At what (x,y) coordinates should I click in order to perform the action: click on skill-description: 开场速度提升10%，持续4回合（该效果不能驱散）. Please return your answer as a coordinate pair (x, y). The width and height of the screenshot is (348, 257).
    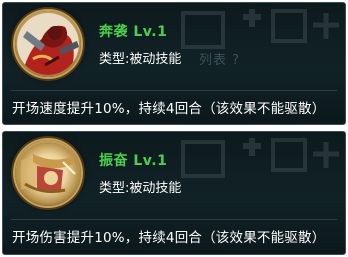
    Looking at the image, I should click on (169, 109).